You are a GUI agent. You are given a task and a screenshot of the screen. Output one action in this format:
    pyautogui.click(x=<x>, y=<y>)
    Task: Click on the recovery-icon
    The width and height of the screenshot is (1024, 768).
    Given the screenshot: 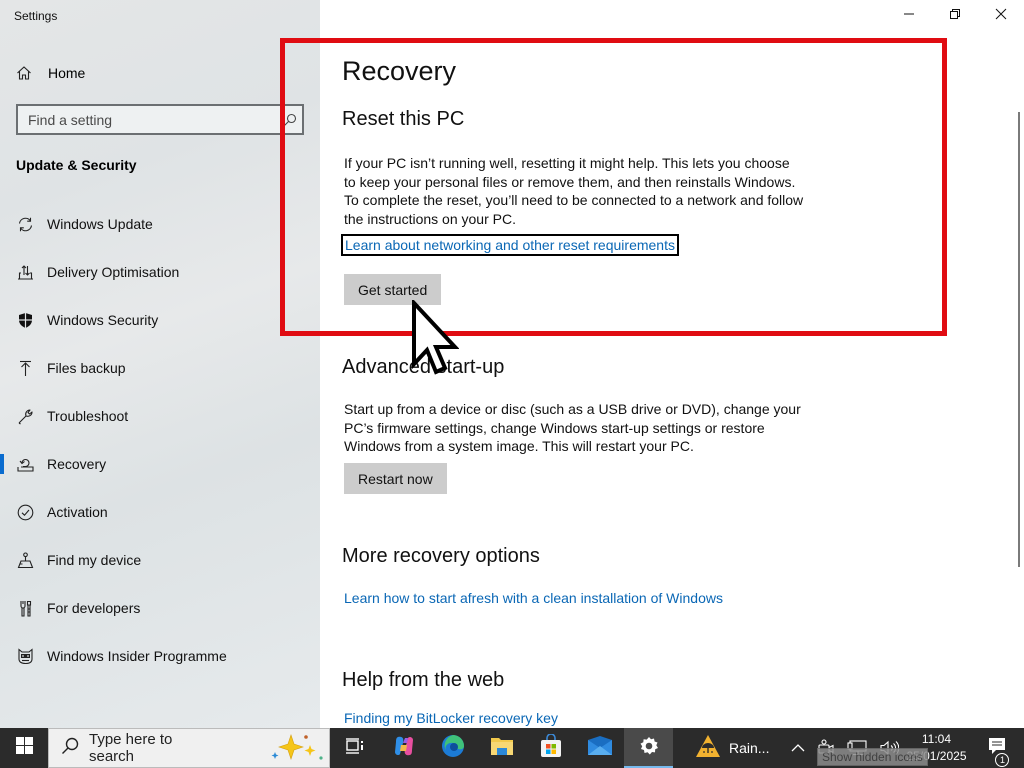 What is the action you would take?
    pyautogui.click(x=25, y=464)
    